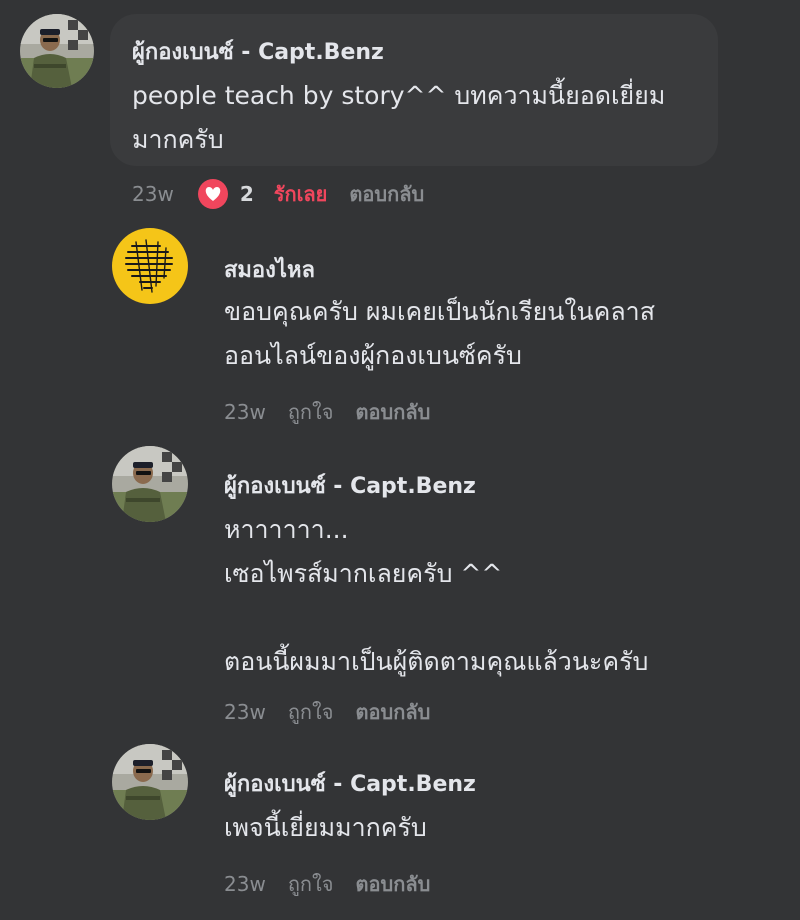 This screenshot has height=920, width=800. I want to click on comment-author: สมองไหล, so click(269, 269).